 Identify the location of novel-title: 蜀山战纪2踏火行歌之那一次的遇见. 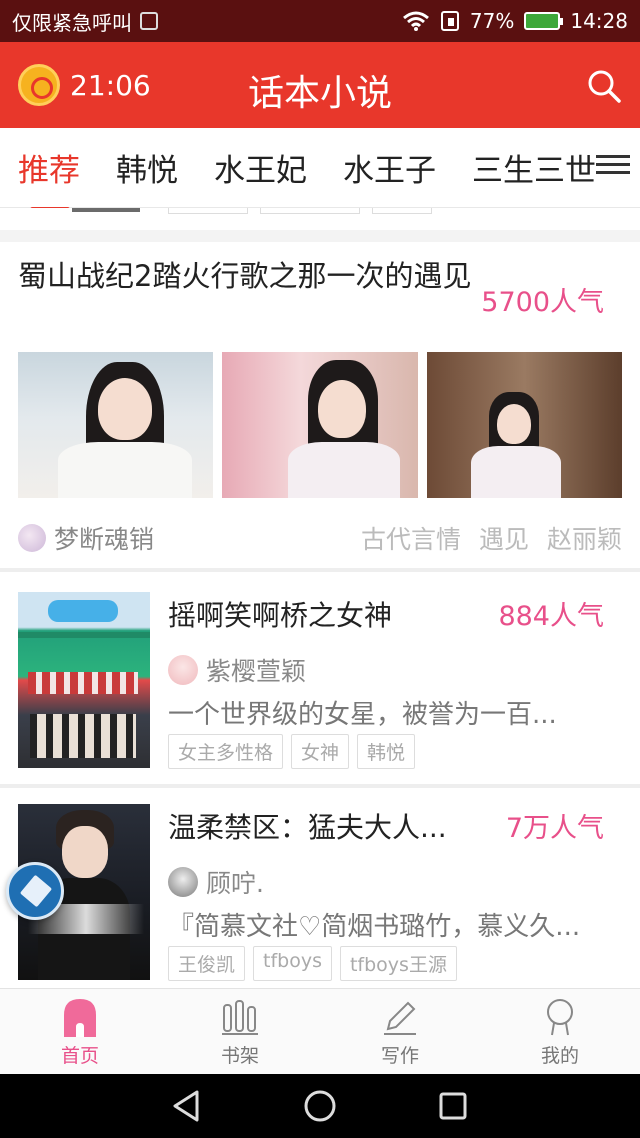
(248, 276).